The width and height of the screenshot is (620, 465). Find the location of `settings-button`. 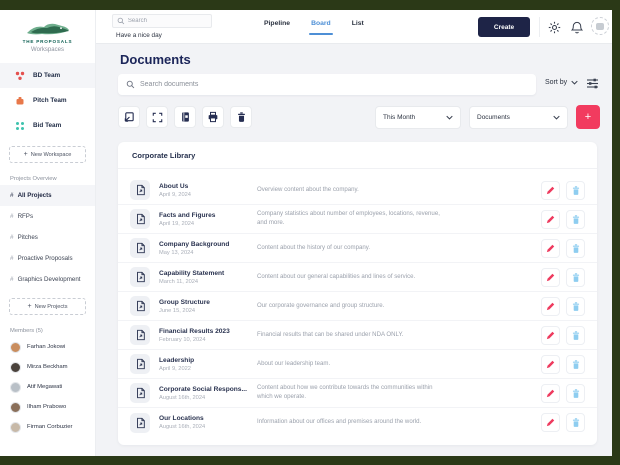

settings-button is located at coordinates (554, 27).